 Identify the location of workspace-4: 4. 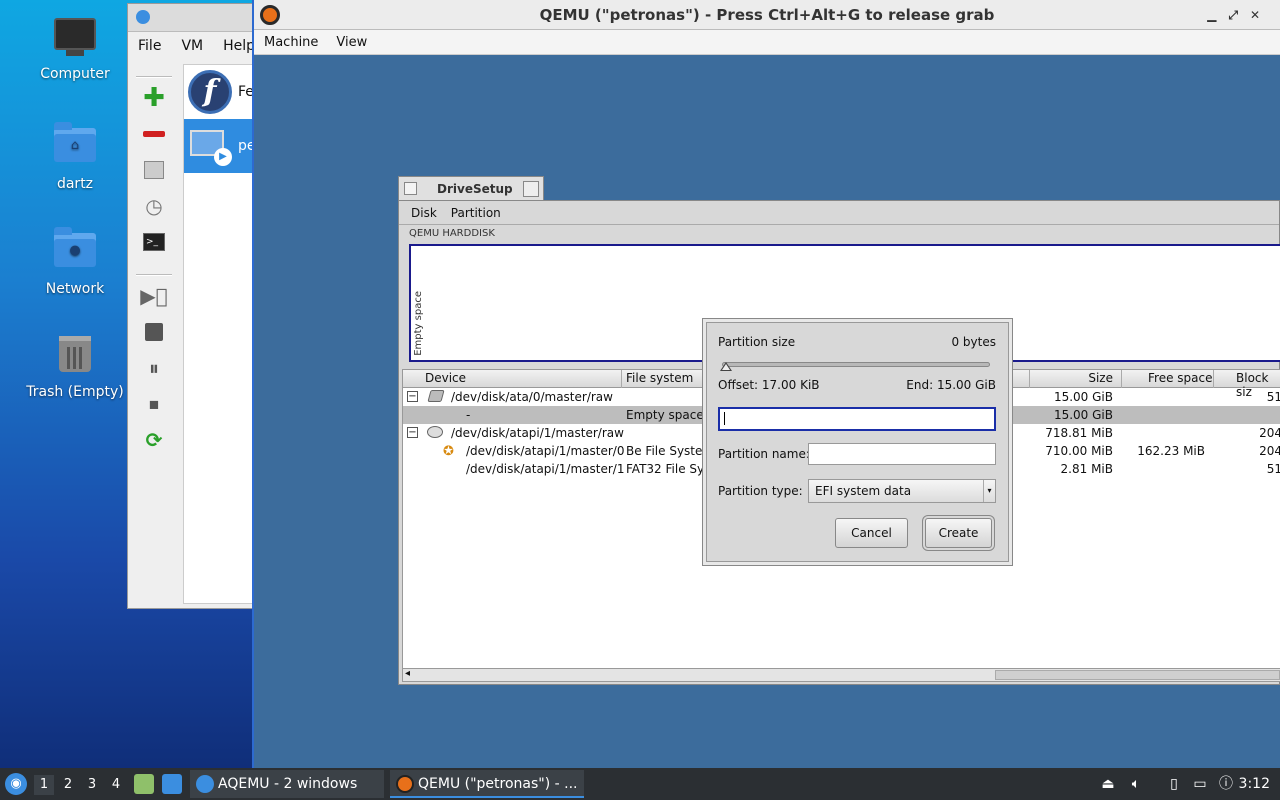
(116, 785).